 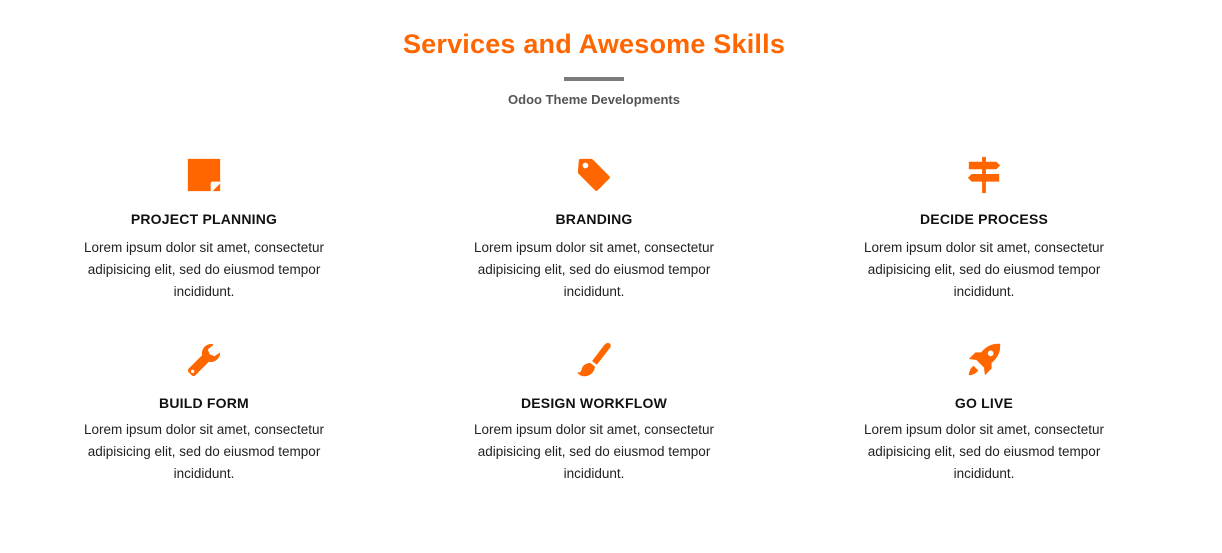 What do you see at coordinates (984, 219) in the screenshot?
I see `service-title: DECIDE PROCESS` at bounding box center [984, 219].